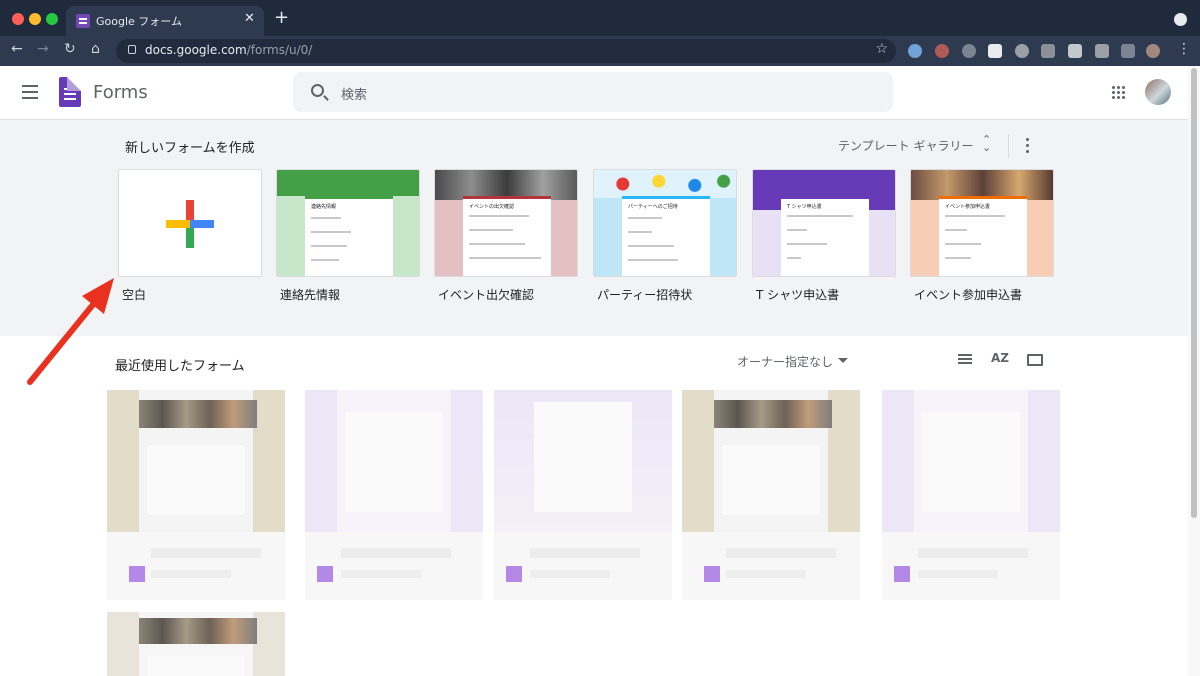 This screenshot has height=676, width=1200. I want to click on template-card-event-registration: イベント参加申込書, so click(982, 223).